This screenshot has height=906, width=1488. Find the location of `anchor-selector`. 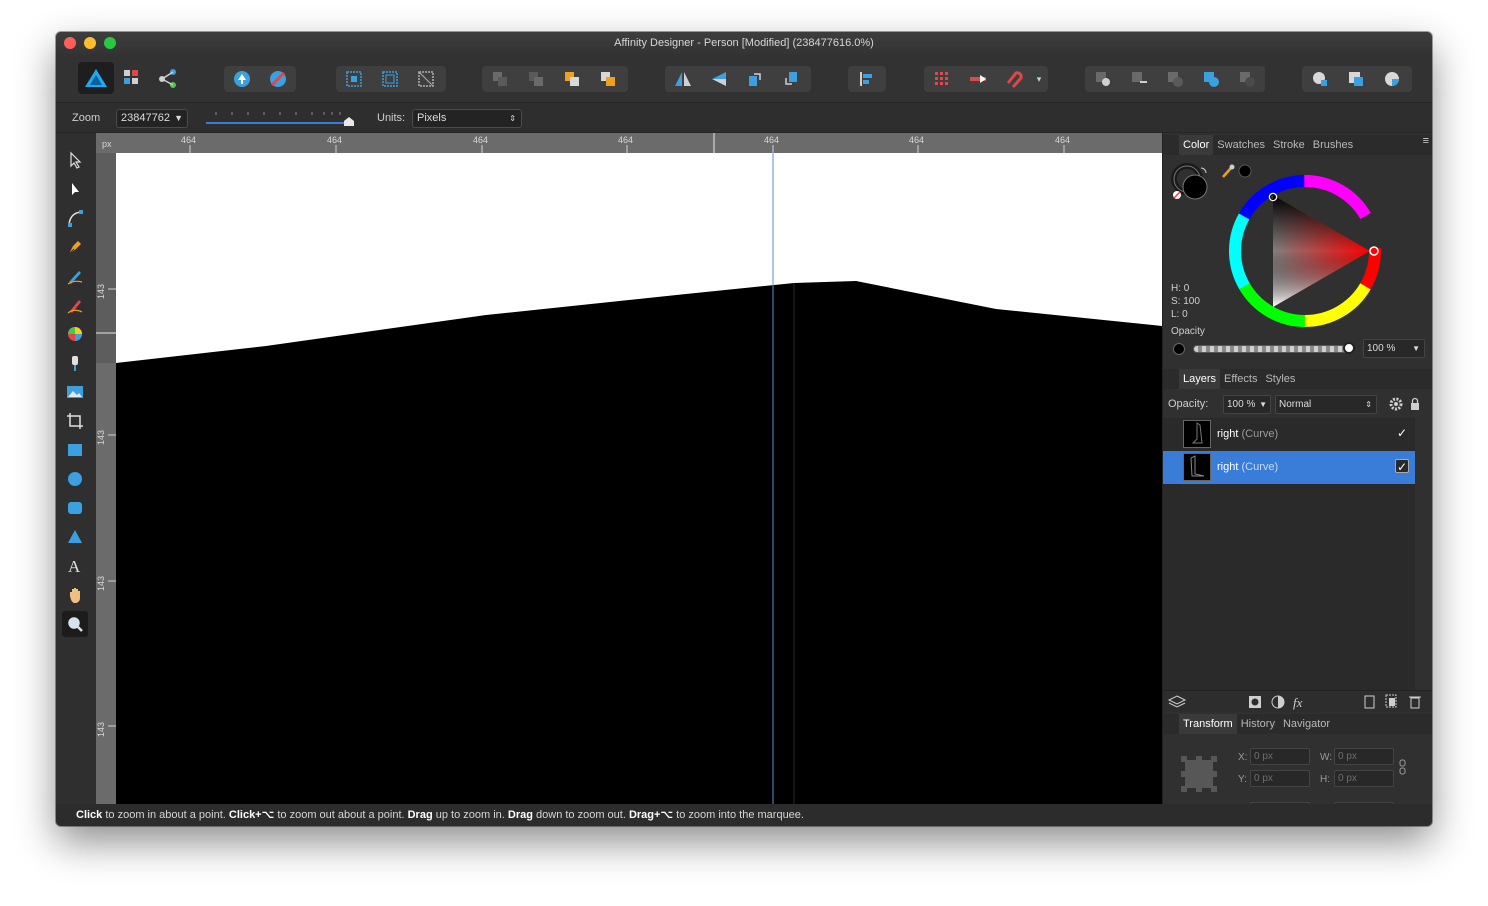

anchor-selector is located at coordinates (1199, 774).